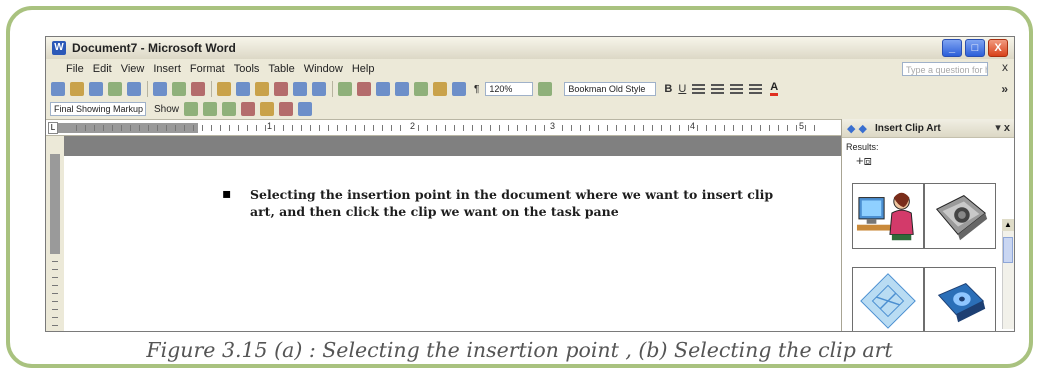 The height and width of the screenshot is (377, 1045). I want to click on insert-table-icon, so click(383, 89).